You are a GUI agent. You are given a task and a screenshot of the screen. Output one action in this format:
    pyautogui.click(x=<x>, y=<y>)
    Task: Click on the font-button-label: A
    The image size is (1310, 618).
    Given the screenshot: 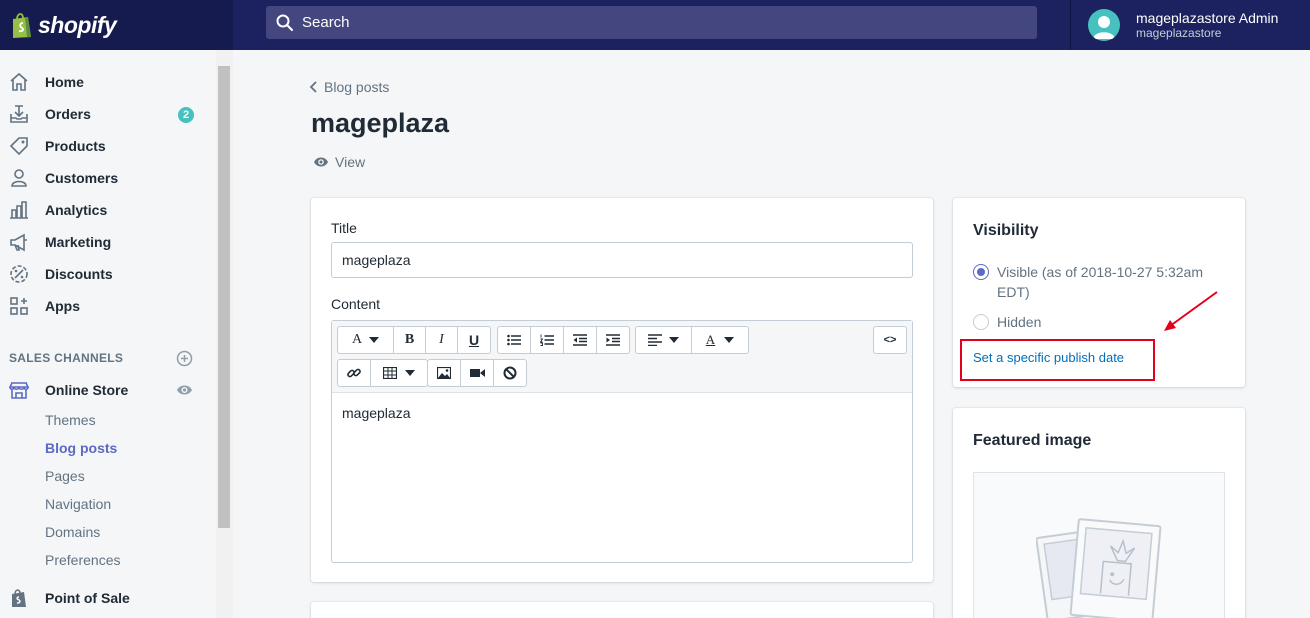 What is the action you would take?
    pyautogui.click(x=357, y=339)
    